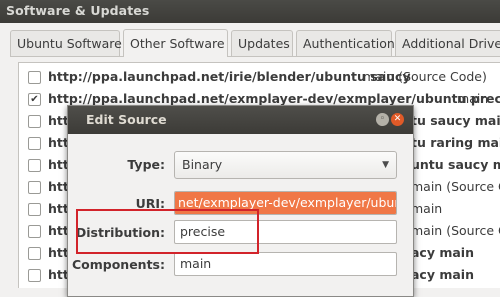 The image size is (500, 297). I want to click on type-value: Binary, so click(202, 164).